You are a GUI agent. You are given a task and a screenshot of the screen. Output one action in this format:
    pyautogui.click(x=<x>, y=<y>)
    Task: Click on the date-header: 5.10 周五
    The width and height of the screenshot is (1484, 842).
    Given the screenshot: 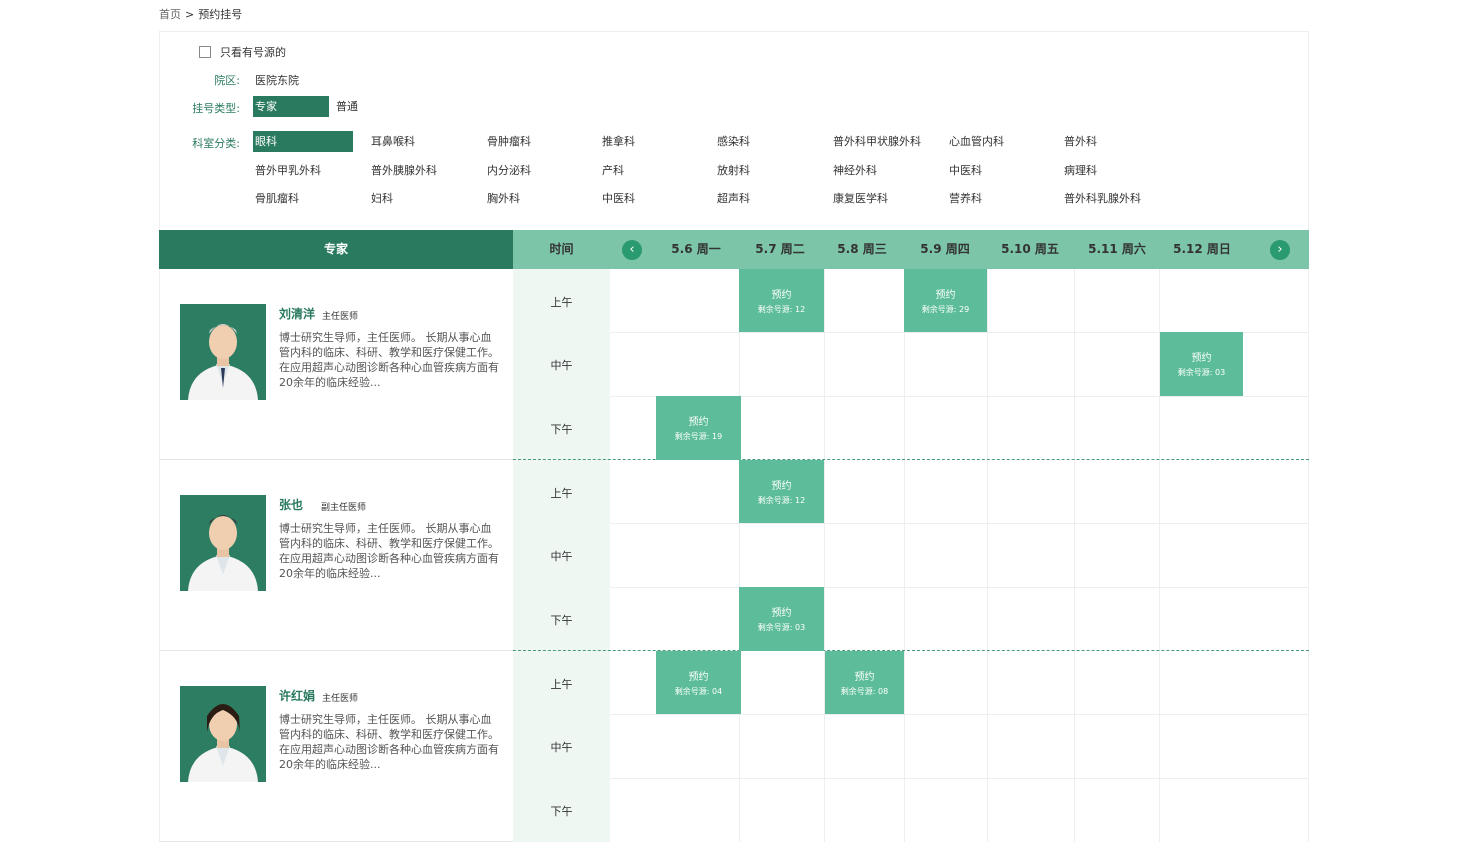 What is the action you would take?
    pyautogui.click(x=1030, y=249)
    